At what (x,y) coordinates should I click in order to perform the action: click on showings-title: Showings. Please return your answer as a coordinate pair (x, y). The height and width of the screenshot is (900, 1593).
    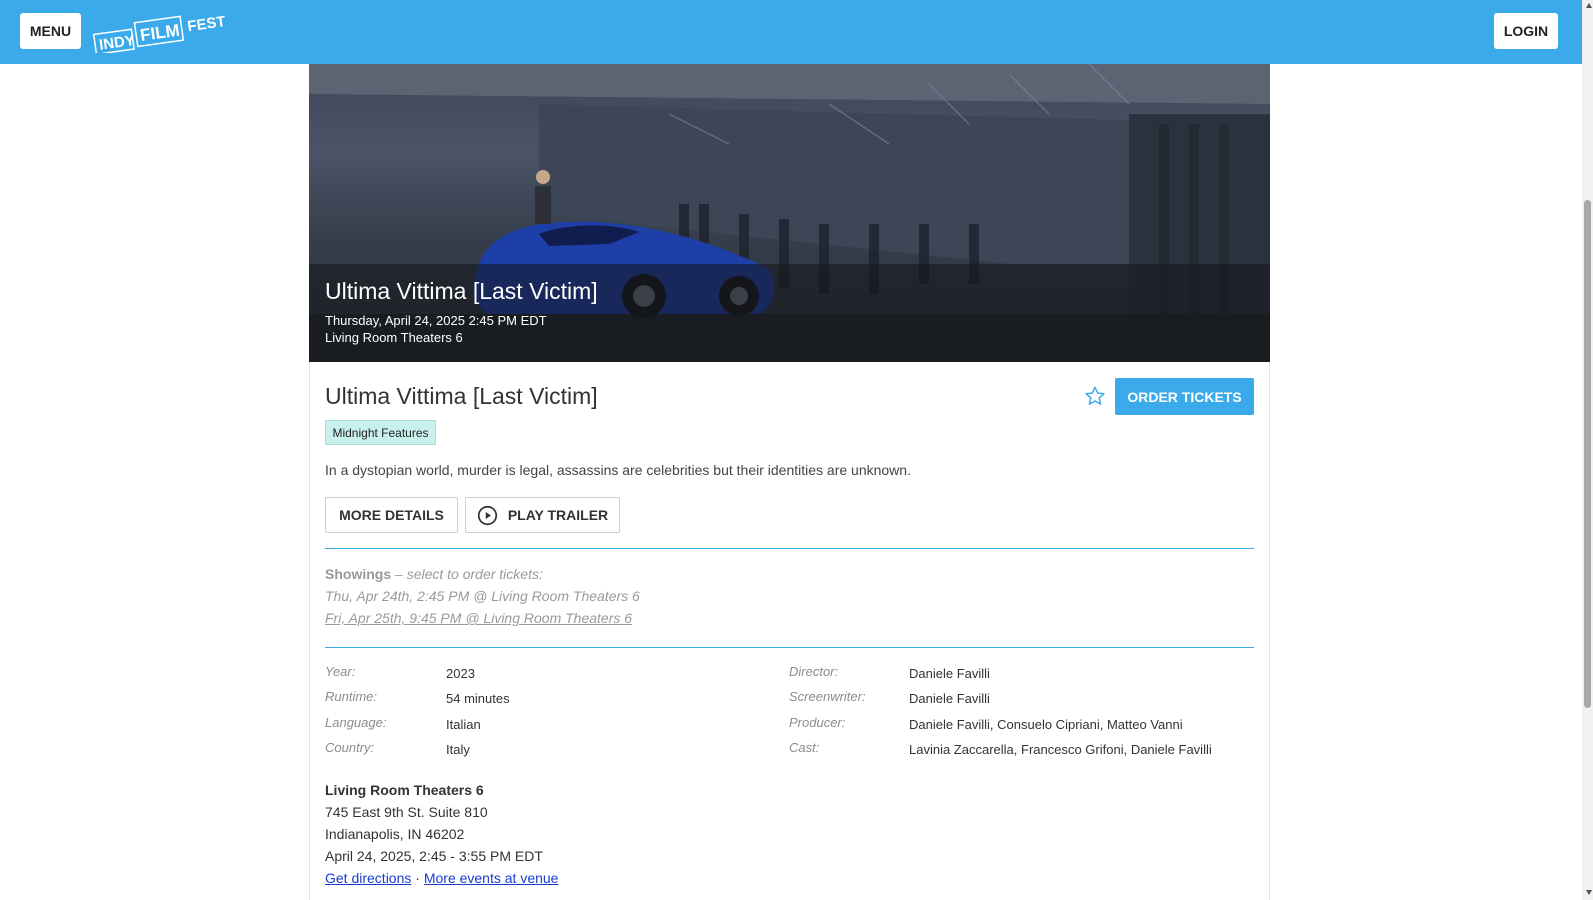
    Looking at the image, I should click on (358, 574).